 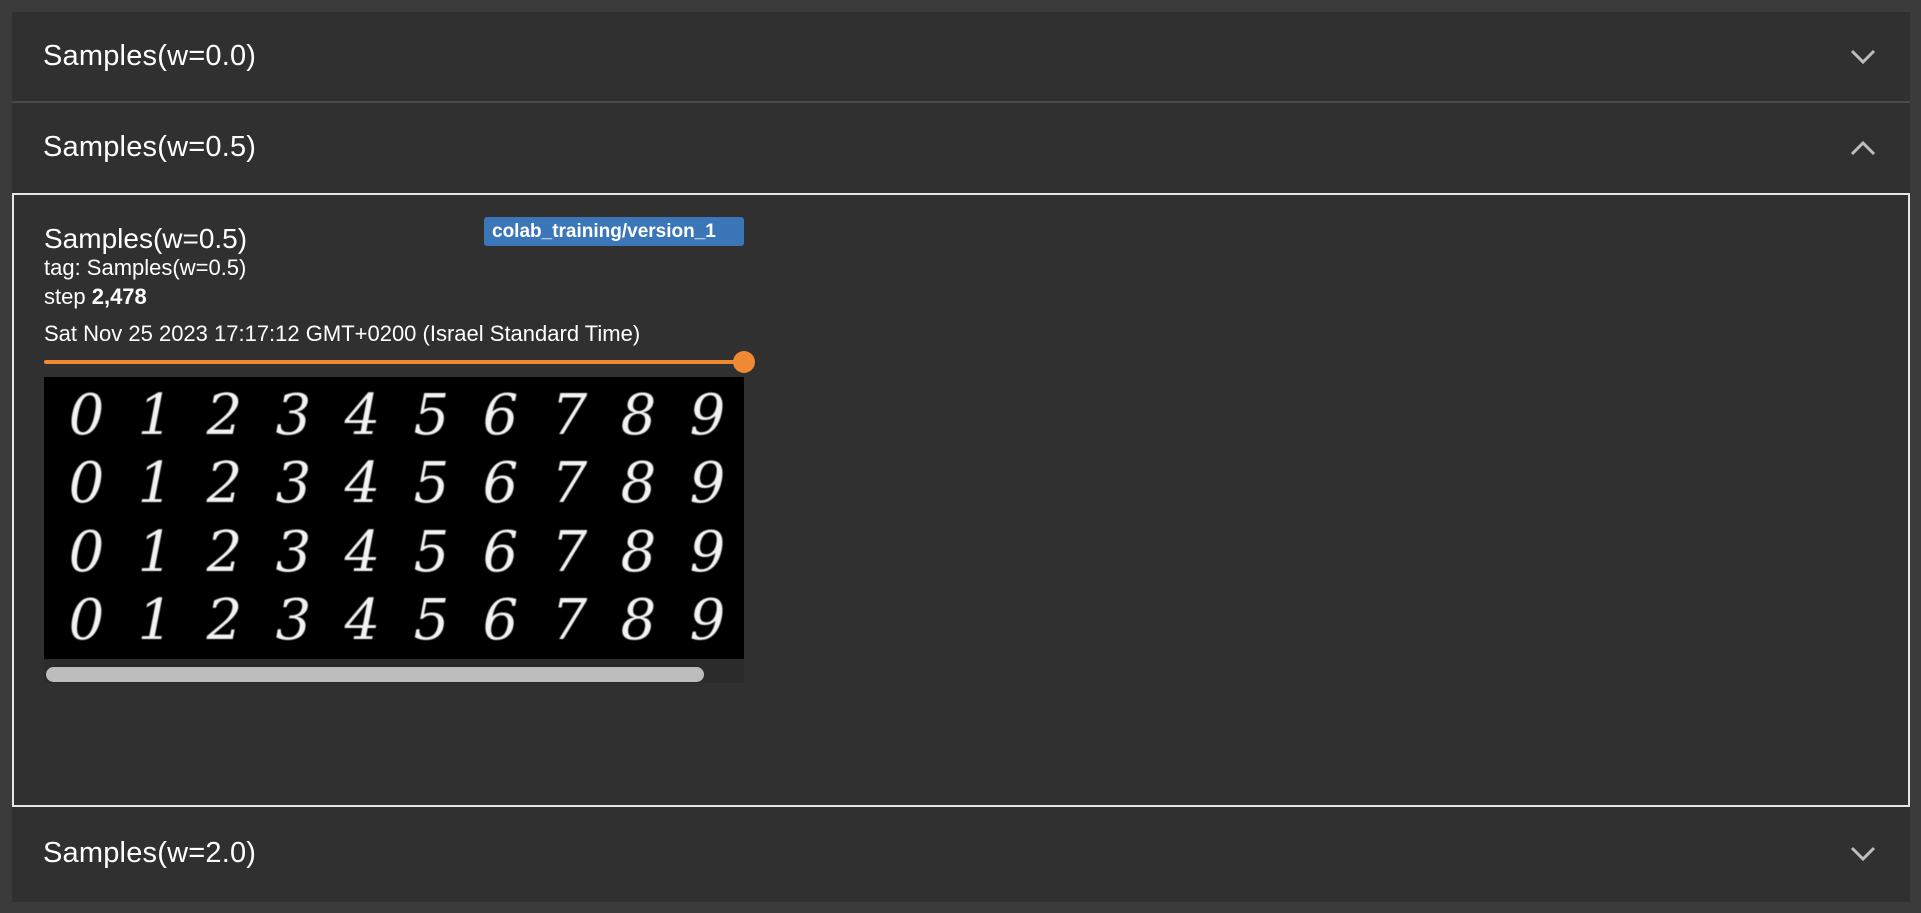 I want to click on section-header-w2: Samples(w=2.0), so click(x=961, y=853).